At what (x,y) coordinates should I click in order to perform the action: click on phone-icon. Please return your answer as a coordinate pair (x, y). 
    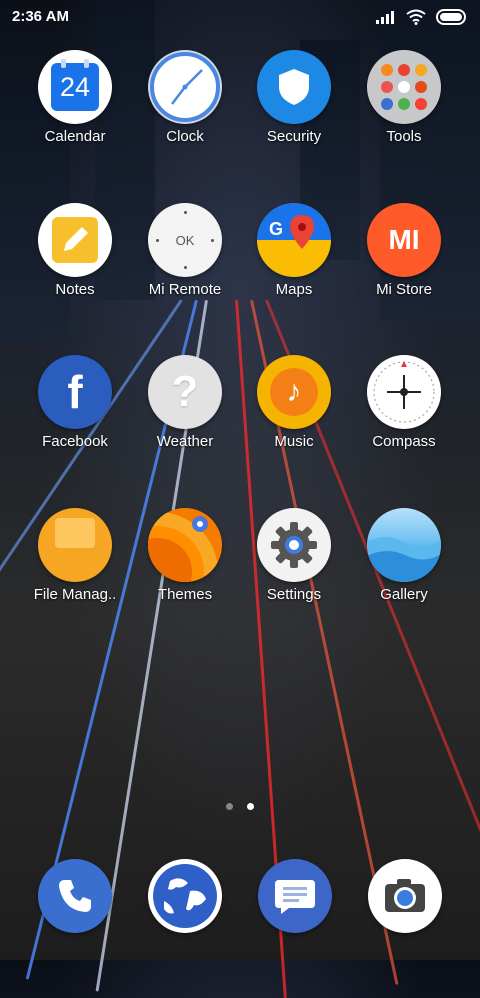
    Looking at the image, I should click on (75, 896).